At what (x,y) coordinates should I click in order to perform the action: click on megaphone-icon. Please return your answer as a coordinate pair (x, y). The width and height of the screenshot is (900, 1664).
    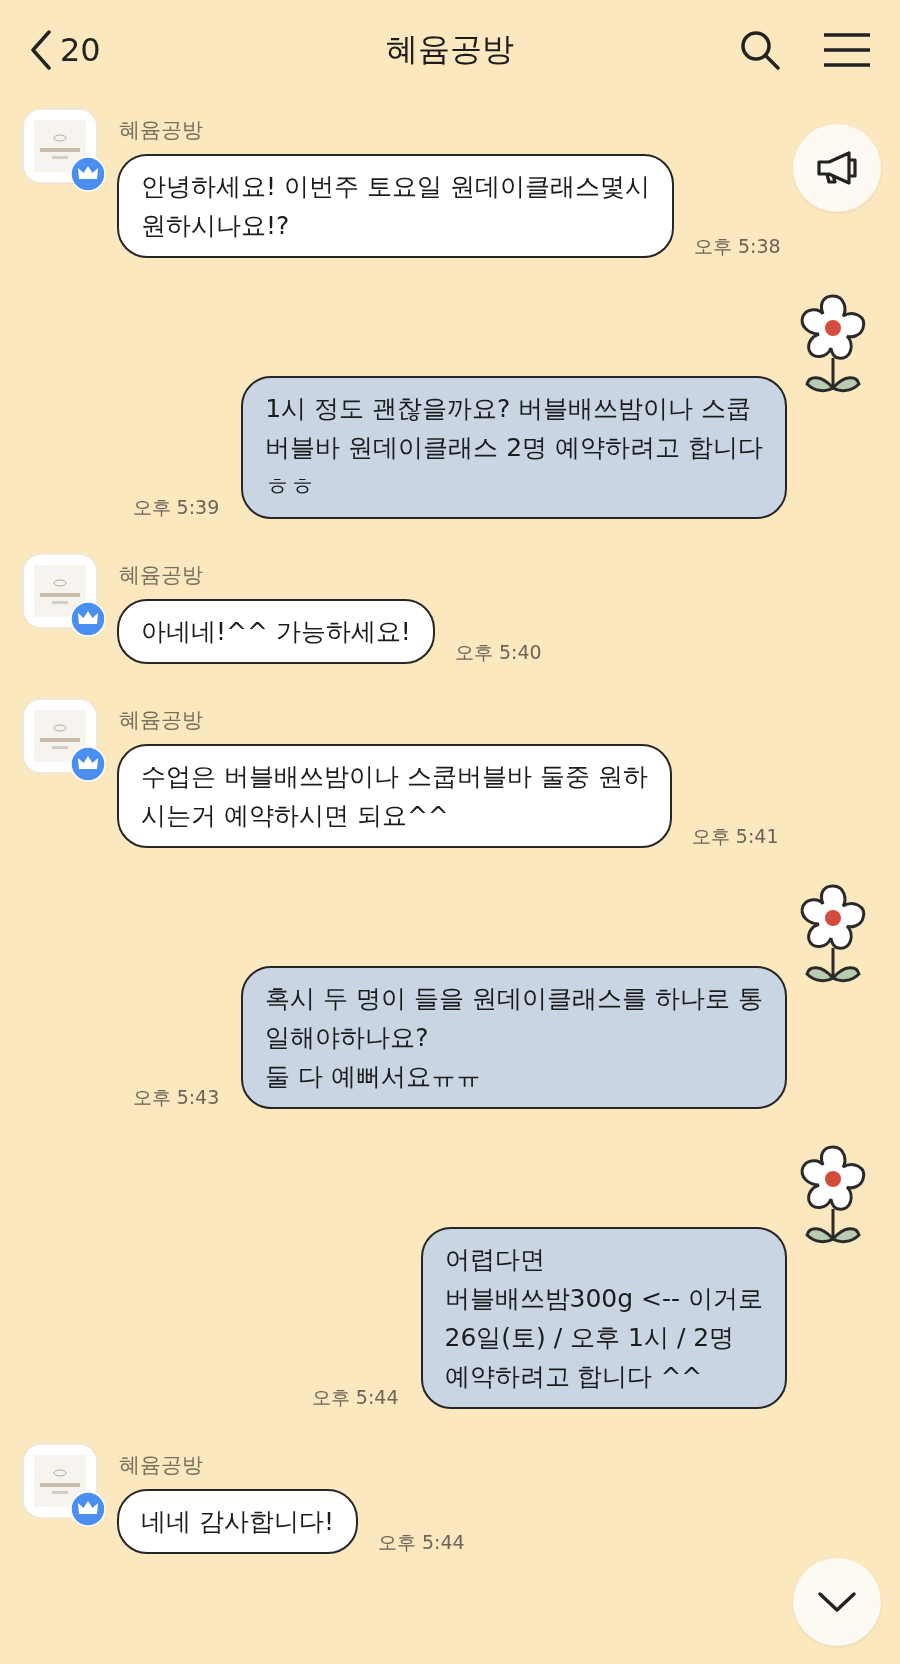
    Looking at the image, I should click on (837, 168).